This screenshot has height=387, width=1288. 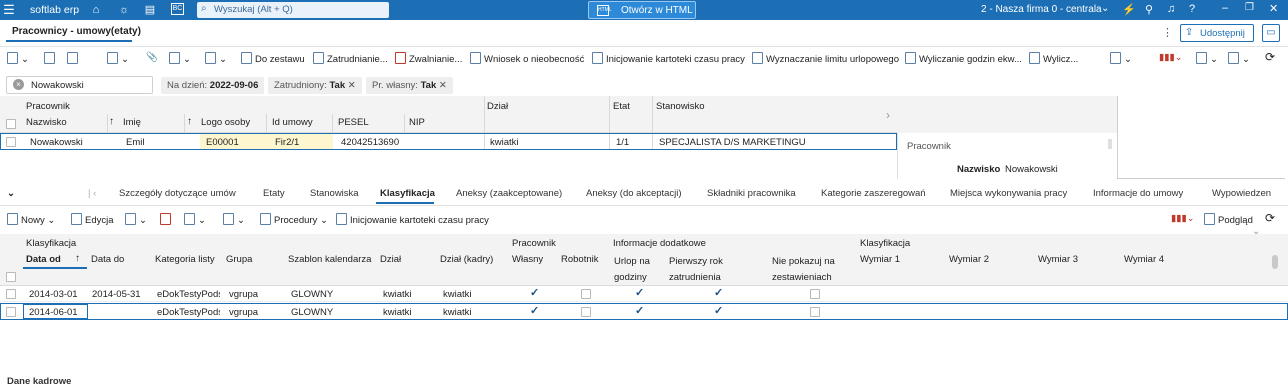 I want to click on comment-button: ▭, so click(x=1271, y=33).